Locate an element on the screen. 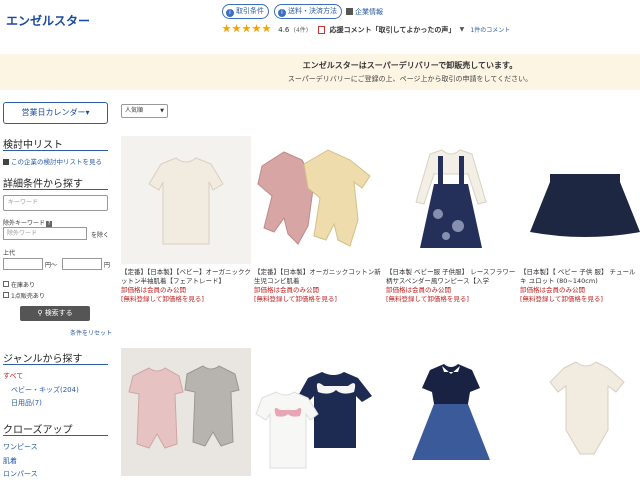 This screenshot has height=480, width=640. rating-score: 4.6 is located at coordinates (284, 29).